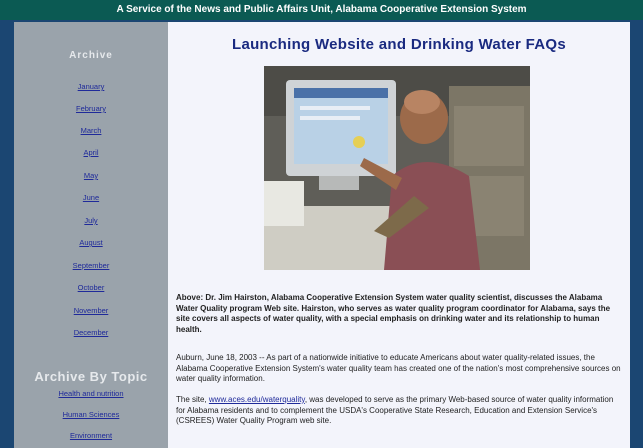  Describe the element at coordinates (192, 399) in the screenshot. I see `site-paragraph-prefix: The site,` at that location.